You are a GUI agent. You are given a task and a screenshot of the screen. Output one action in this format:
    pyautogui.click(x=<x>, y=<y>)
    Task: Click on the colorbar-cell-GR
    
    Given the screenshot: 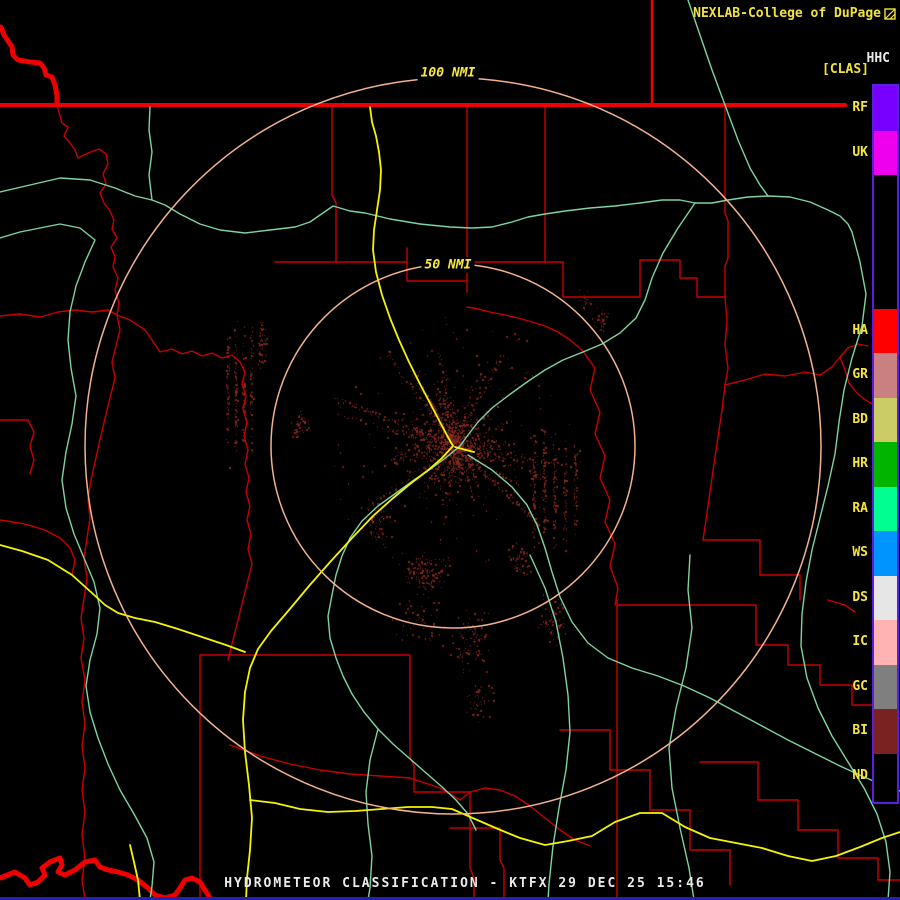 What is the action you would take?
    pyautogui.click(x=885, y=375)
    